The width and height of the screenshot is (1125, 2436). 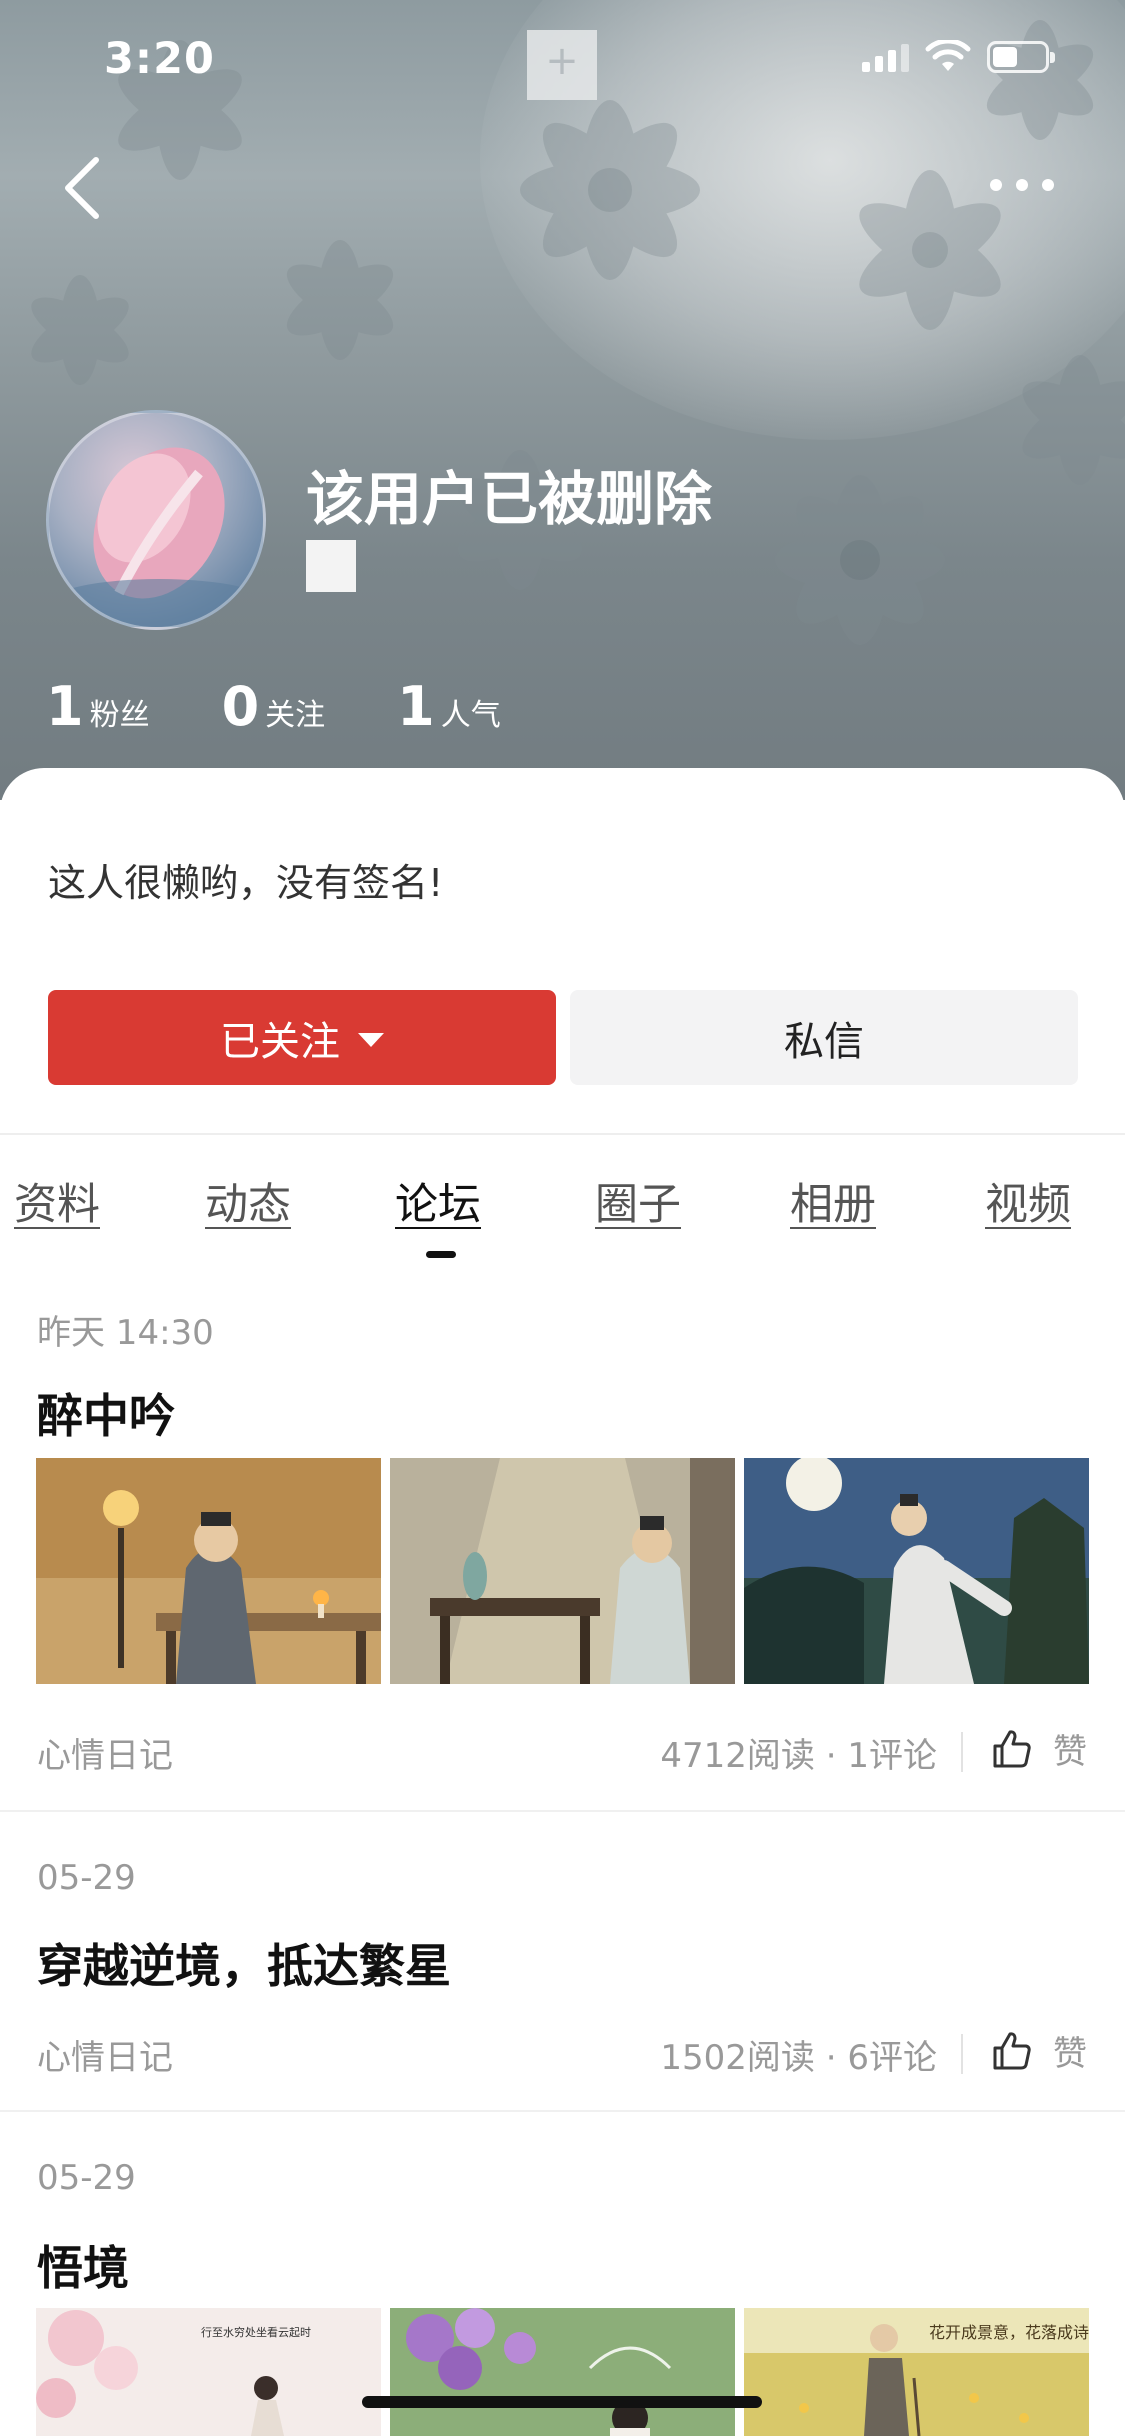 I want to click on post-title: 穿越逆境，抵达繁星, so click(x=244, y=1963).